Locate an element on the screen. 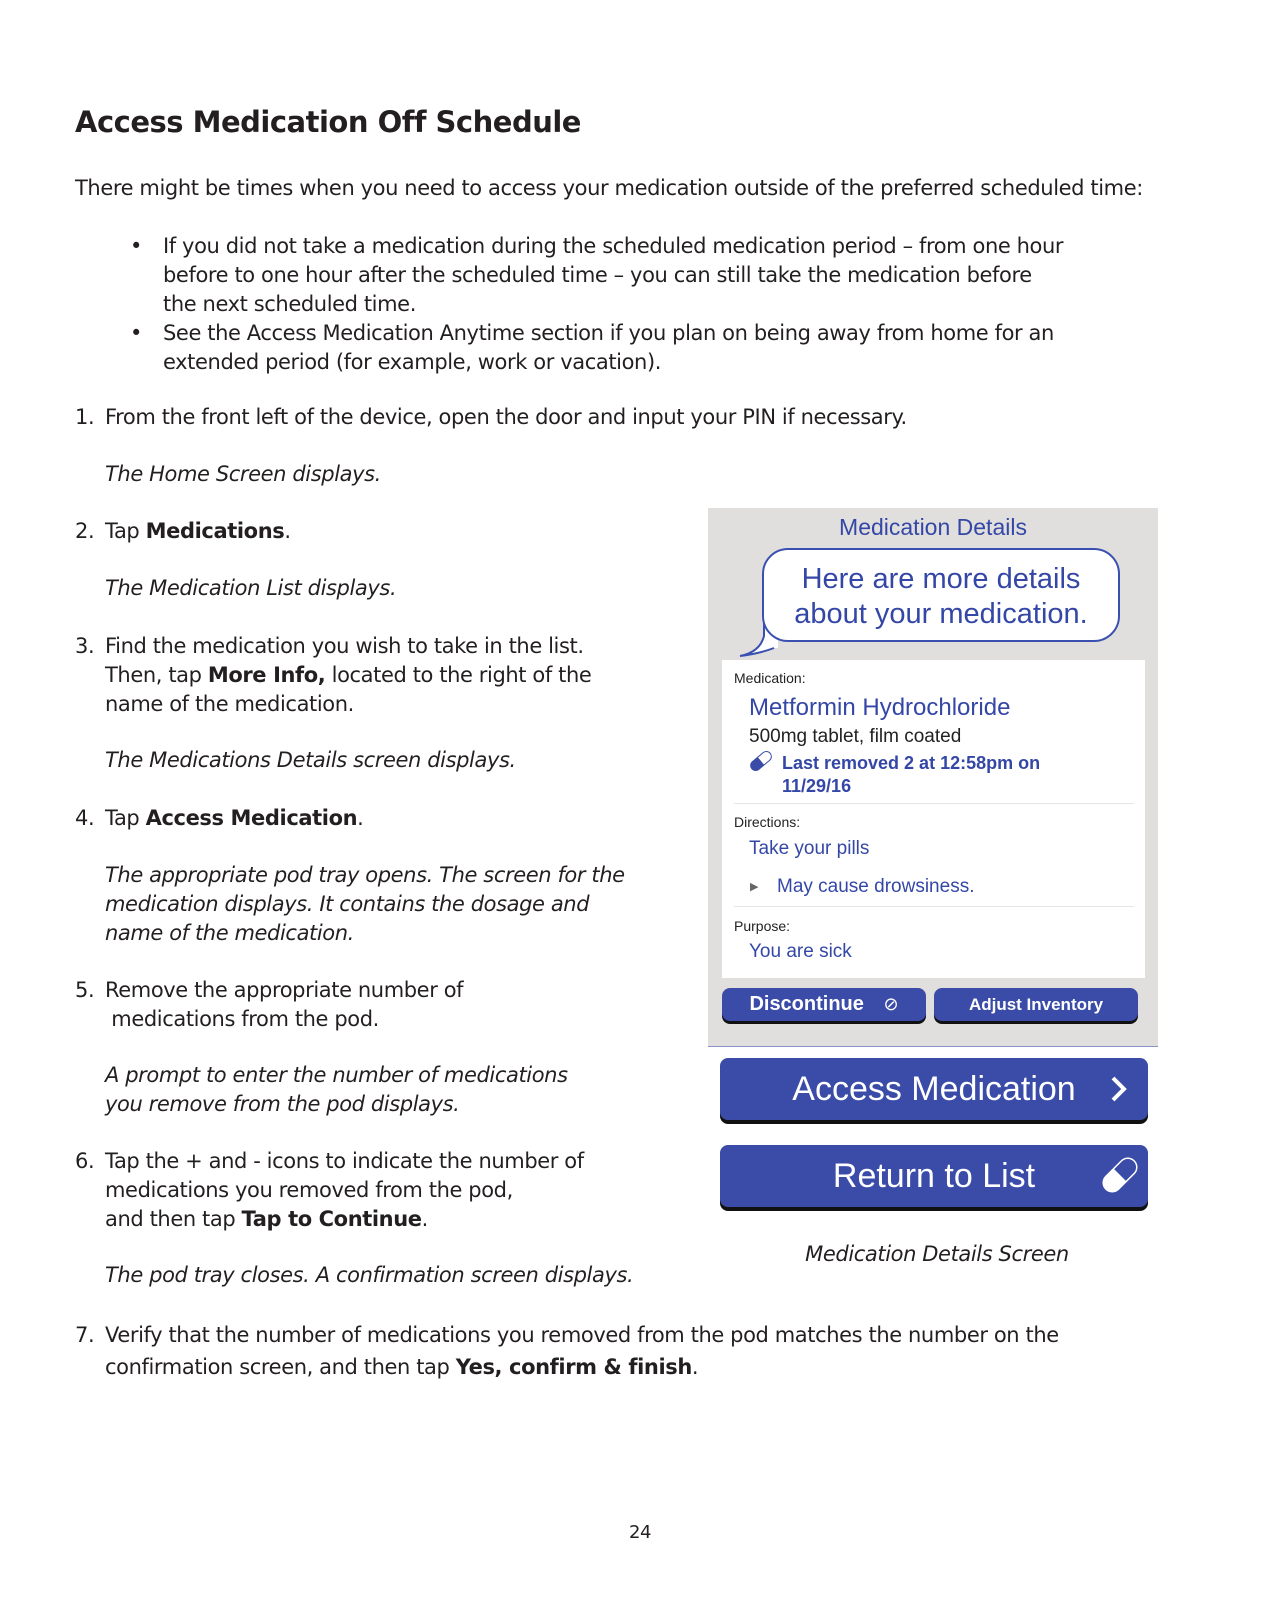 This screenshot has height=1599, width=1275. page-title: Access Medication Off Schedule is located at coordinates (328, 122).